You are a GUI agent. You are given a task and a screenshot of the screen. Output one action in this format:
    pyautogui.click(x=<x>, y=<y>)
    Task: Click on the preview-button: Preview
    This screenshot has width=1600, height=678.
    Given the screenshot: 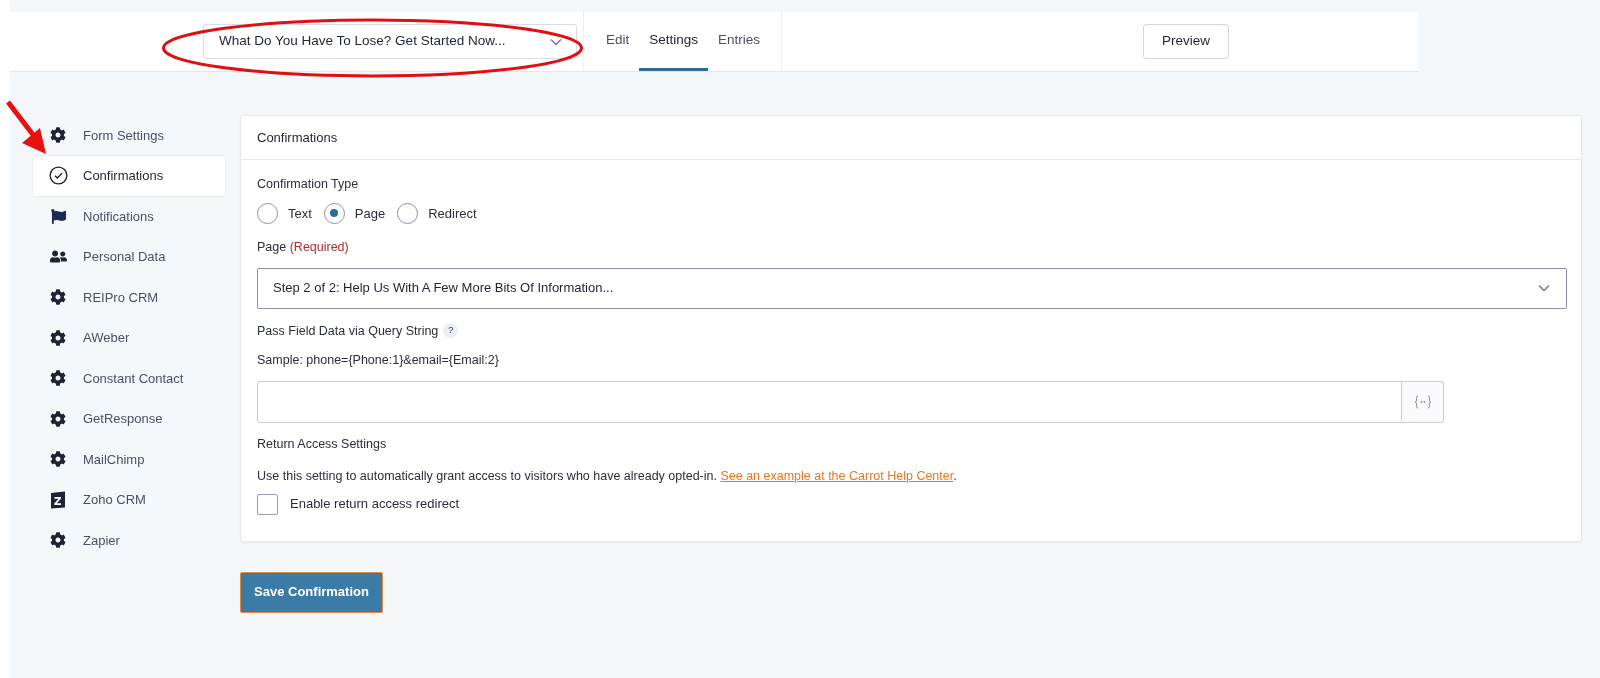 What is the action you would take?
    pyautogui.click(x=1186, y=41)
    